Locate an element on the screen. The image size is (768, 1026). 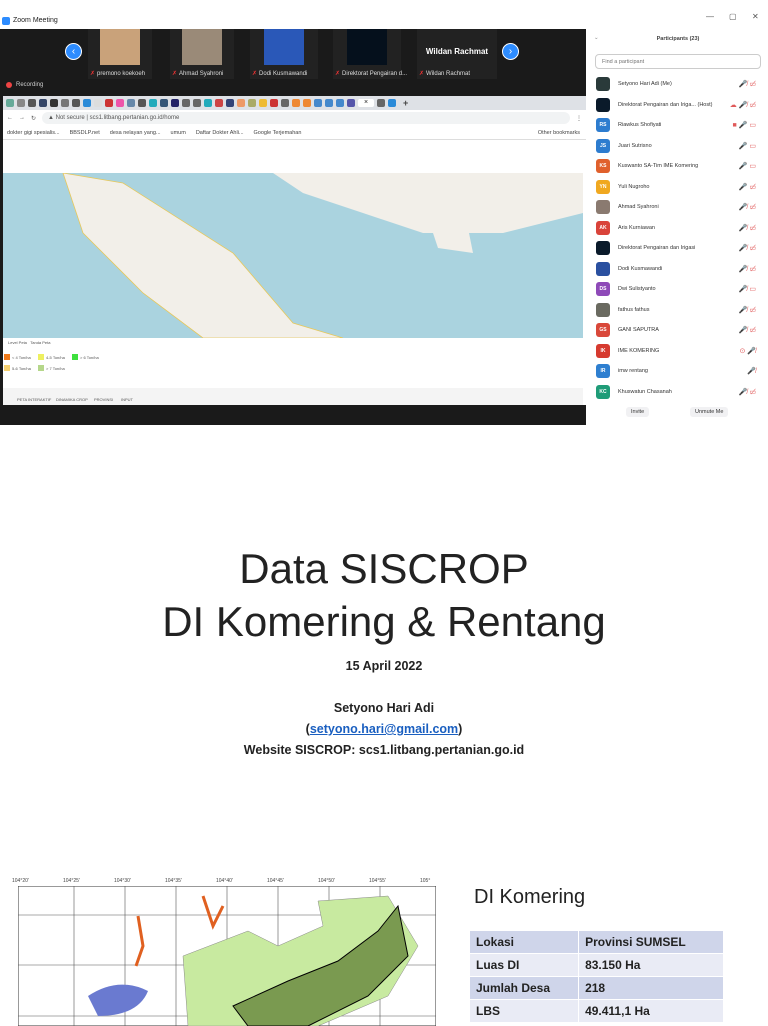
cell-label: Jumlah Desa is located at coordinates (524, 988).